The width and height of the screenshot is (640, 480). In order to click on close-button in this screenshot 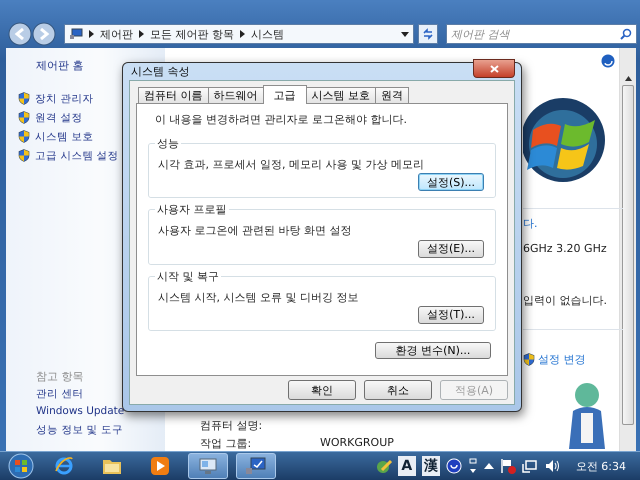, I will do `click(494, 68)`.